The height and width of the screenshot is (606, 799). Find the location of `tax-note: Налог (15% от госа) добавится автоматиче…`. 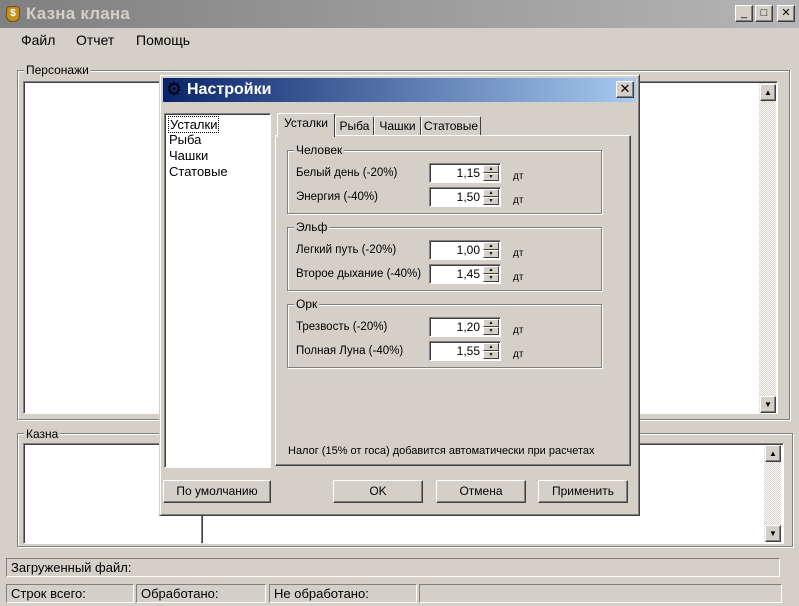

tax-note: Налог (15% от госа) добавится автоматиче… is located at coordinates (441, 451).